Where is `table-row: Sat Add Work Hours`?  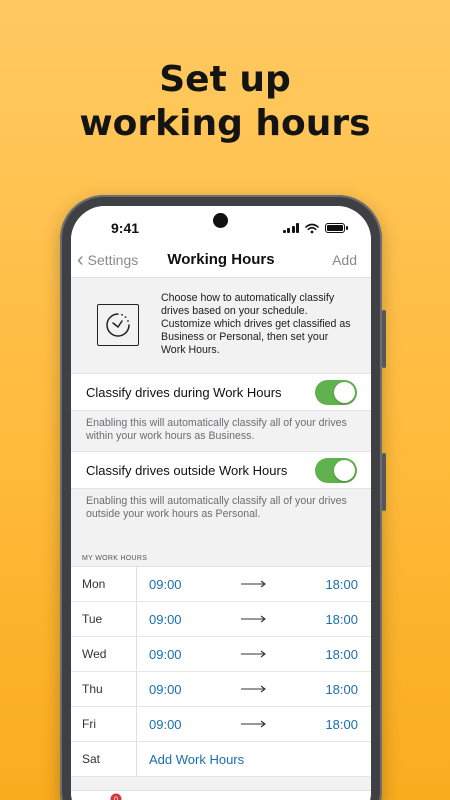
table-row: Sat Add Work Hours is located at coordinates (221, 759).